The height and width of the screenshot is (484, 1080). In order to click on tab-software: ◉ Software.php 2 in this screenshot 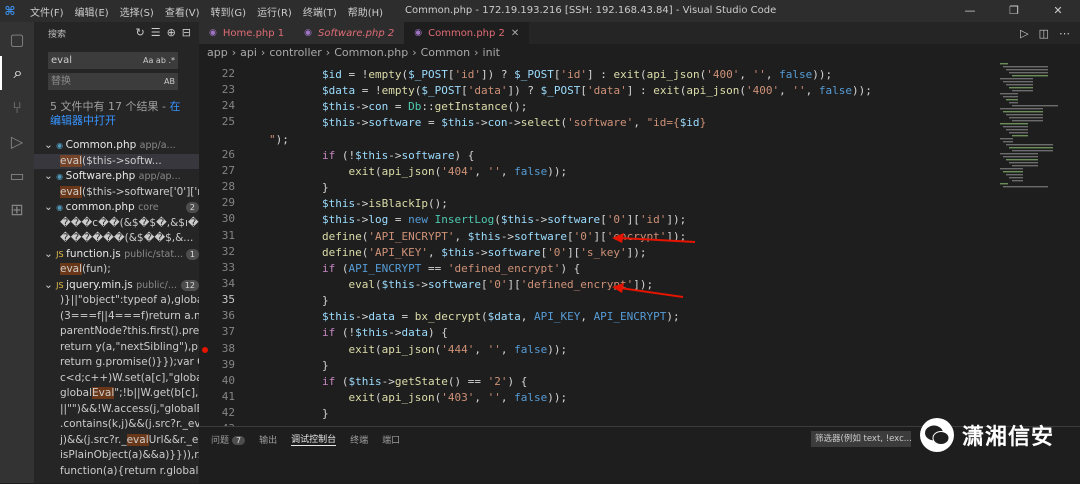, I will do `click(349, 33)`.